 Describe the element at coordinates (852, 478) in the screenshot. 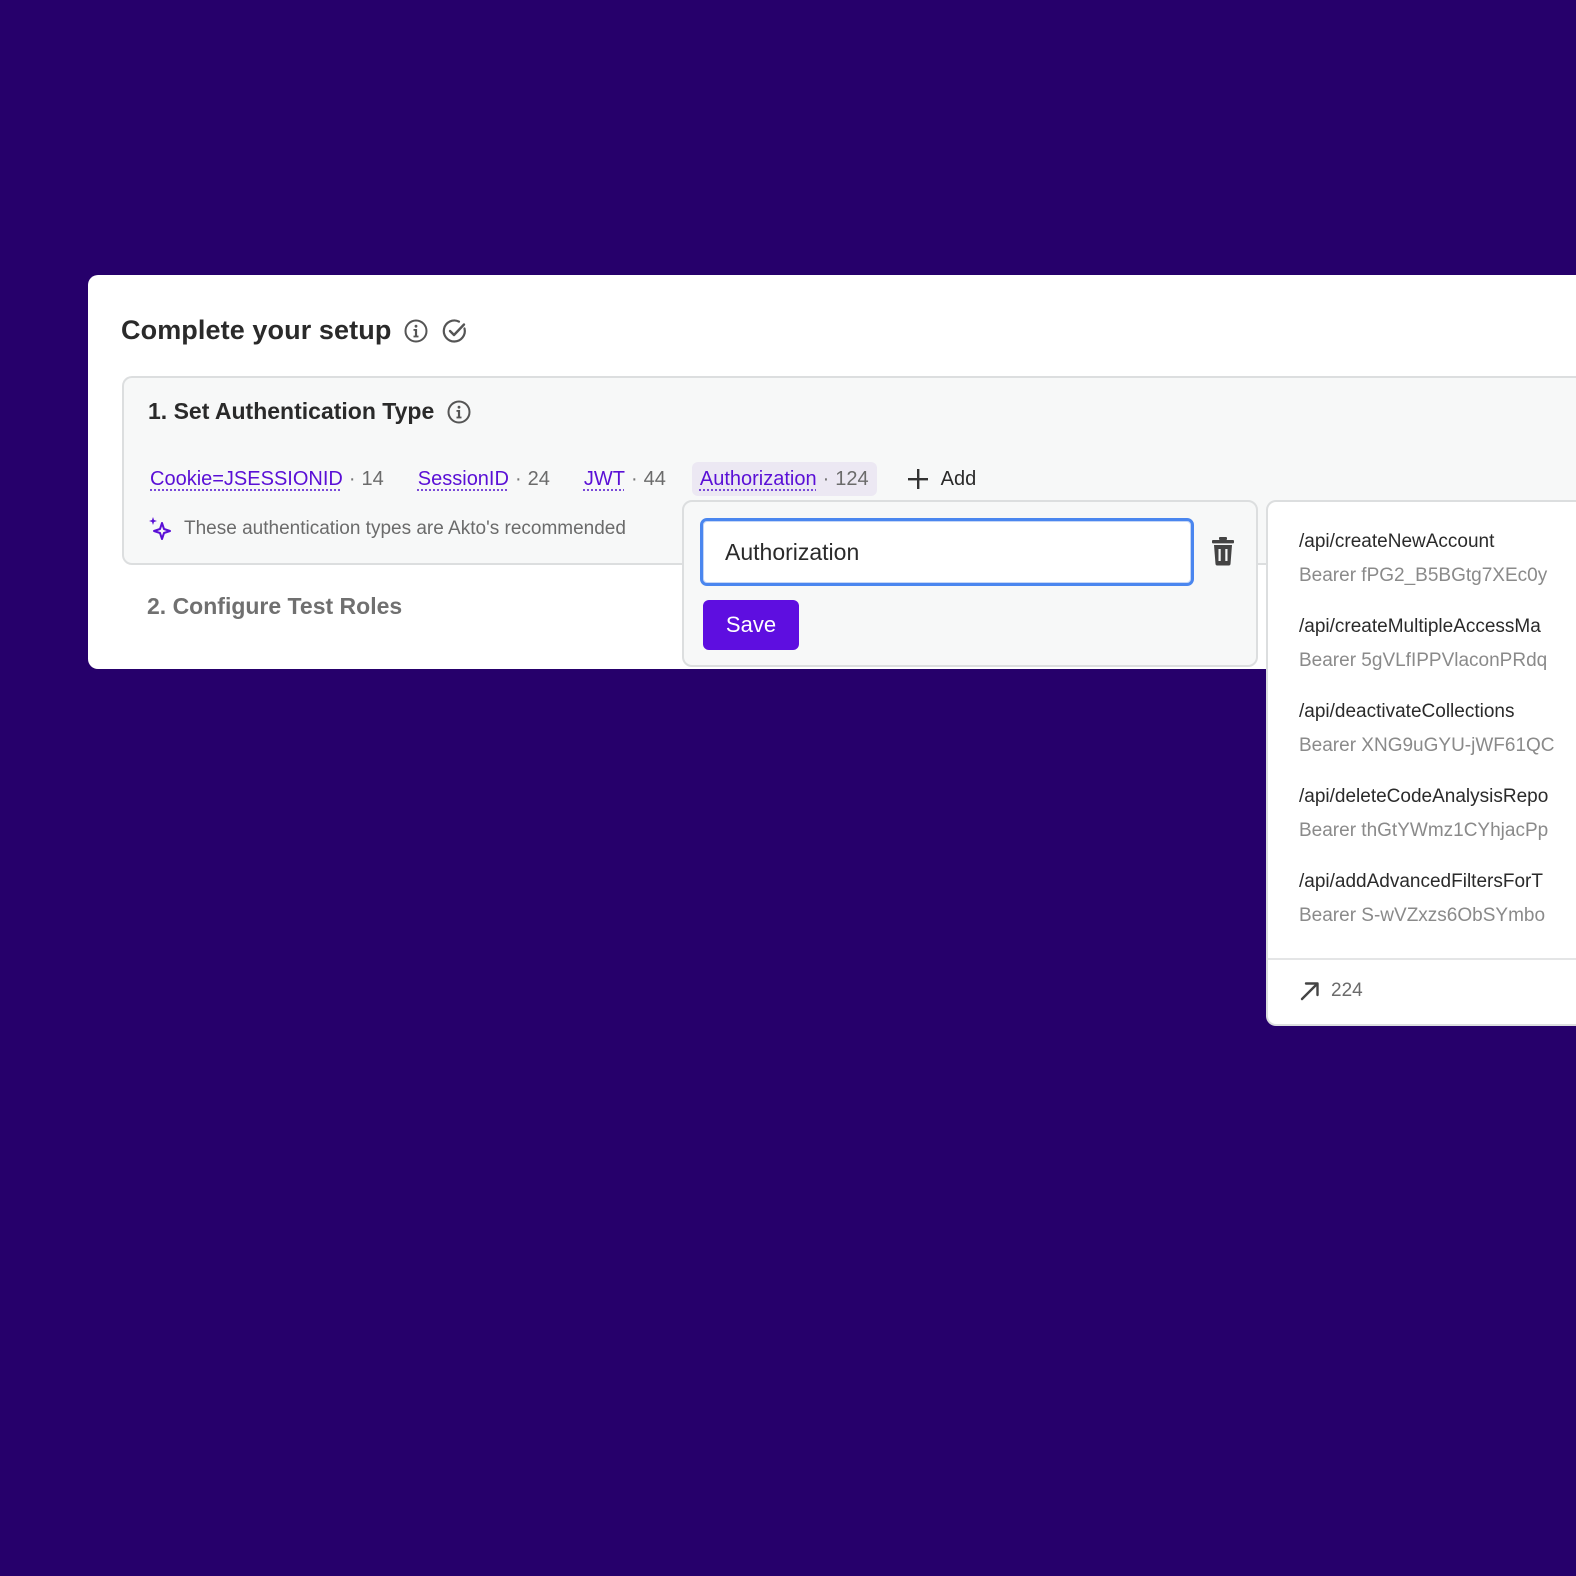

I see `auth-chip-count: 124` at that location.